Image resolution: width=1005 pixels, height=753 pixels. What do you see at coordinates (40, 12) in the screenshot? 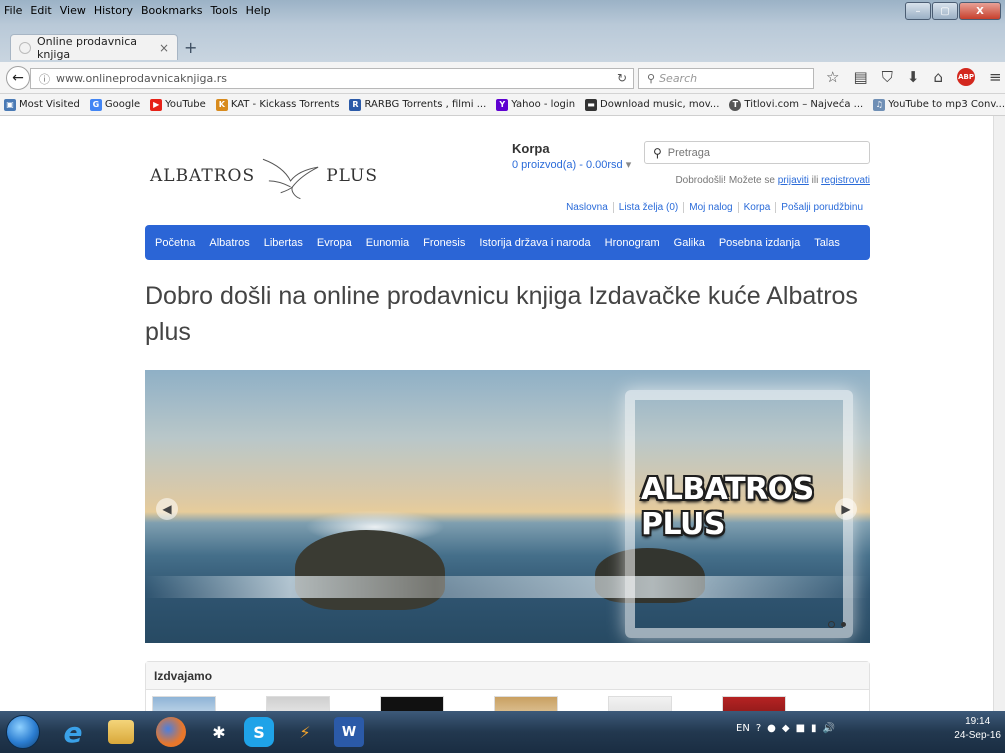
I see `menu-edit: Edit` at bounding box center [40, 12].